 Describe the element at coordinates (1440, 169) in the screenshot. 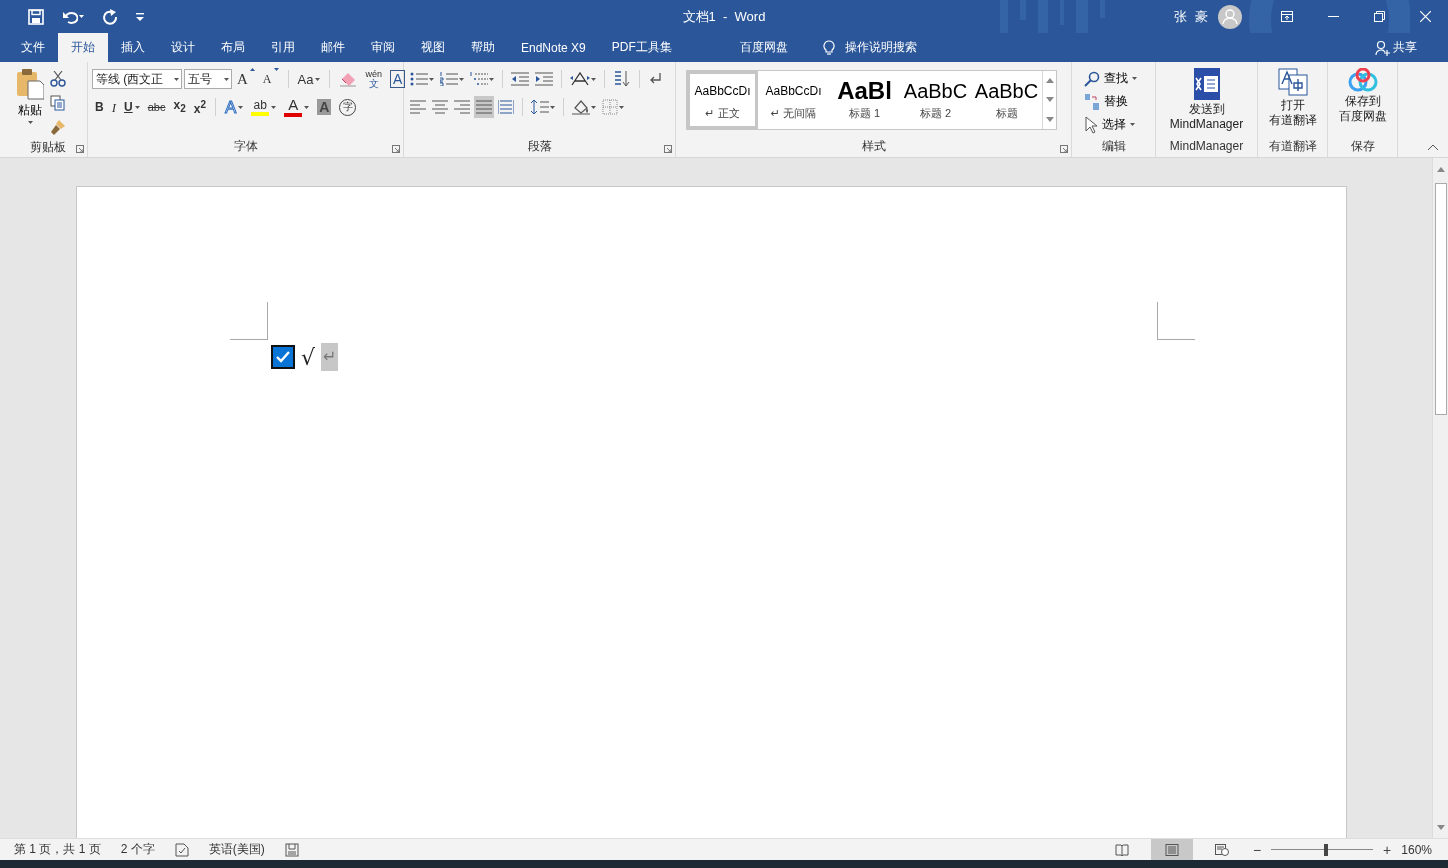

I see `scroll-up-icon` at that location.